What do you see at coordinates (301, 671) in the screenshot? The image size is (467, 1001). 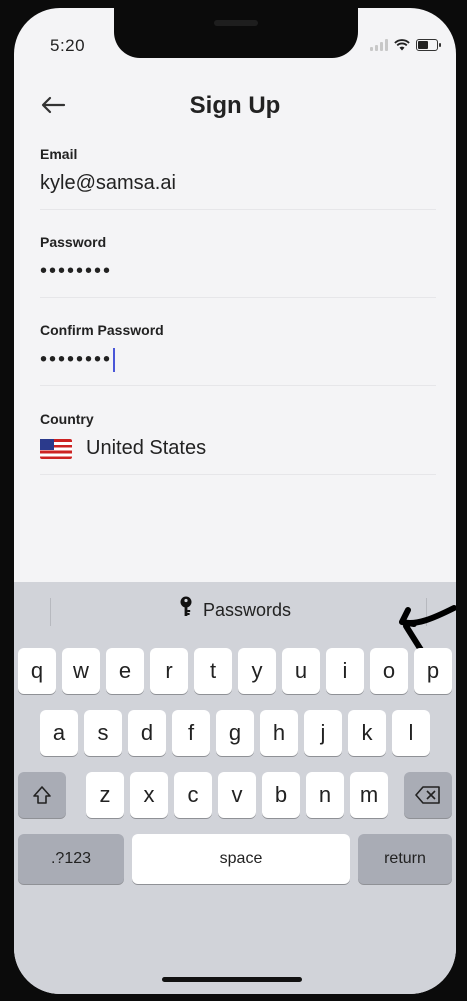 I see `key-u: u` at bounding box center [301, 671].